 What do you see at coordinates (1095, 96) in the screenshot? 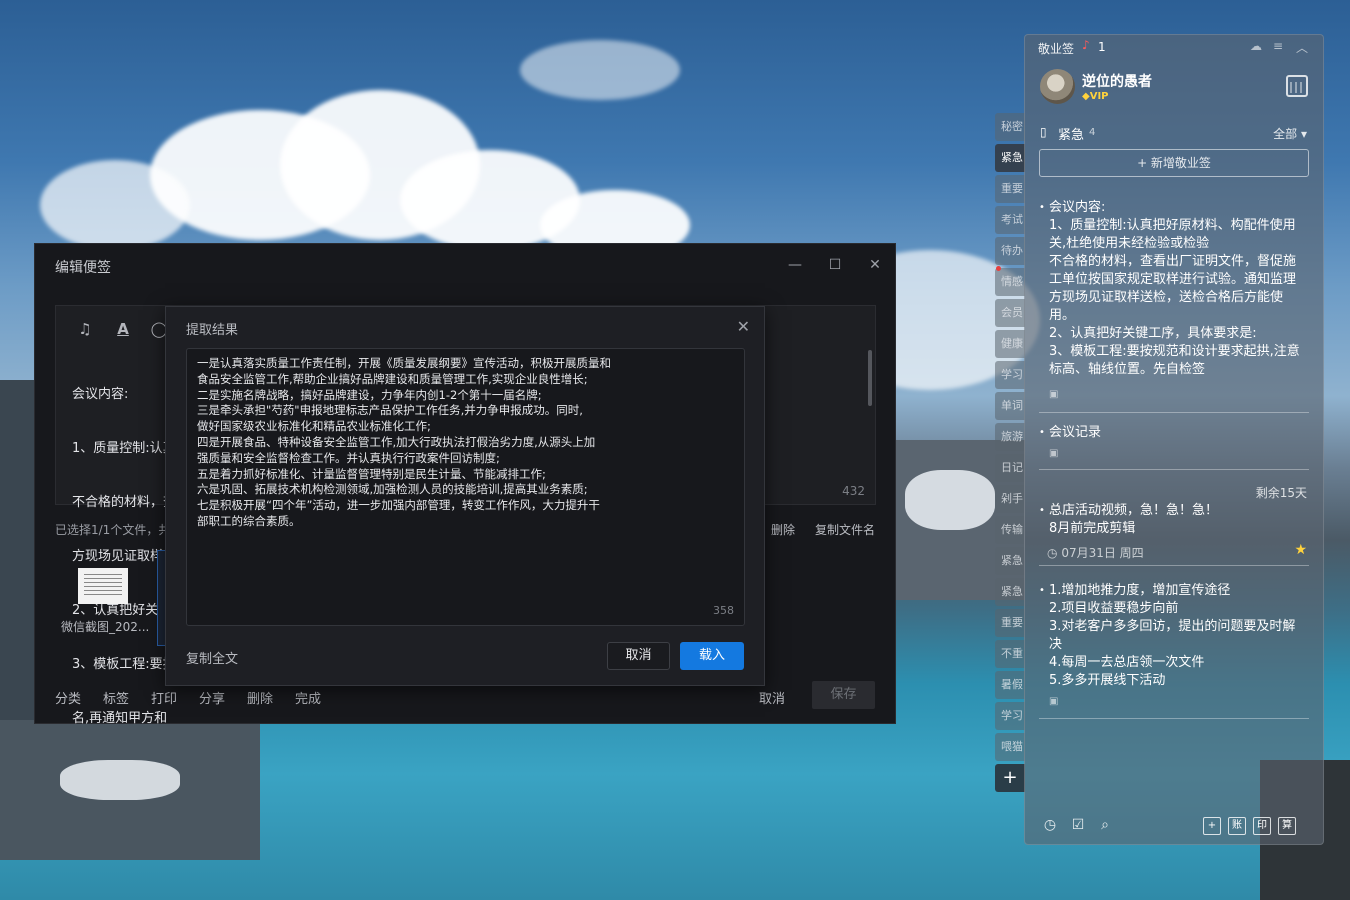
I see `vip-badge: ◆VIP` at bounding box center [1095, 96].